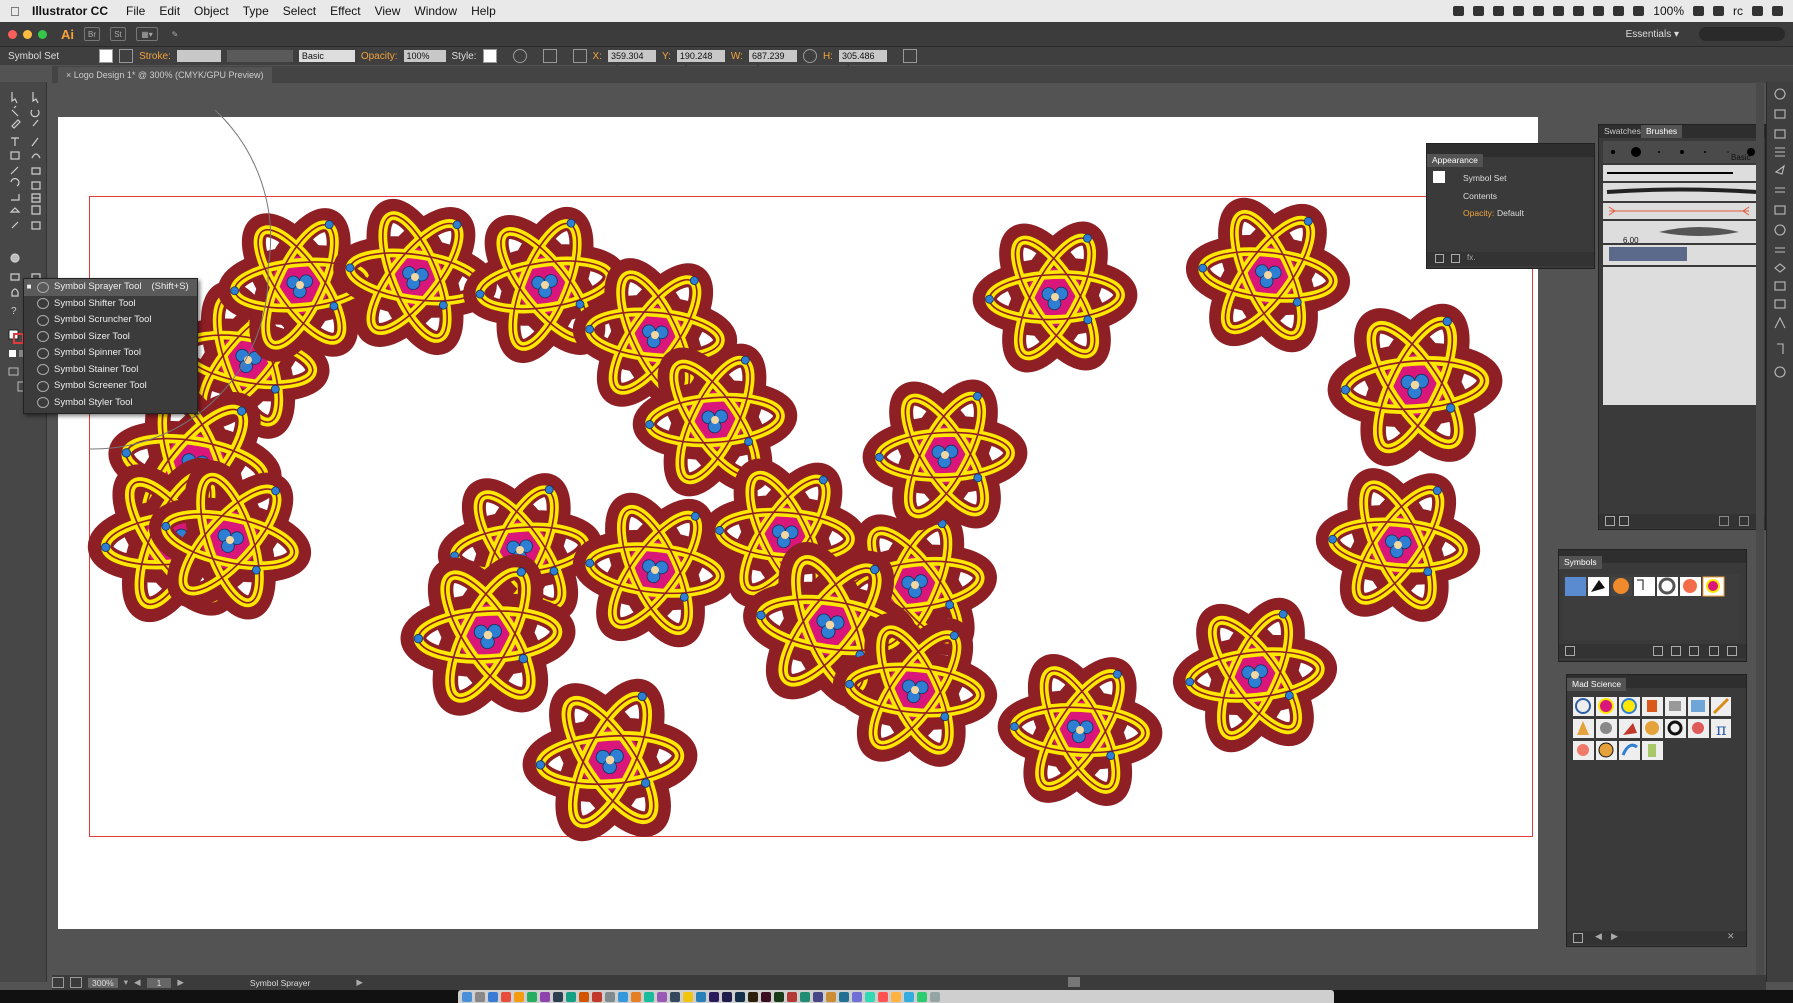  Describe the element at coordinates (1578, 938) in the screenshot. I see `library-menu-icon` at that location.